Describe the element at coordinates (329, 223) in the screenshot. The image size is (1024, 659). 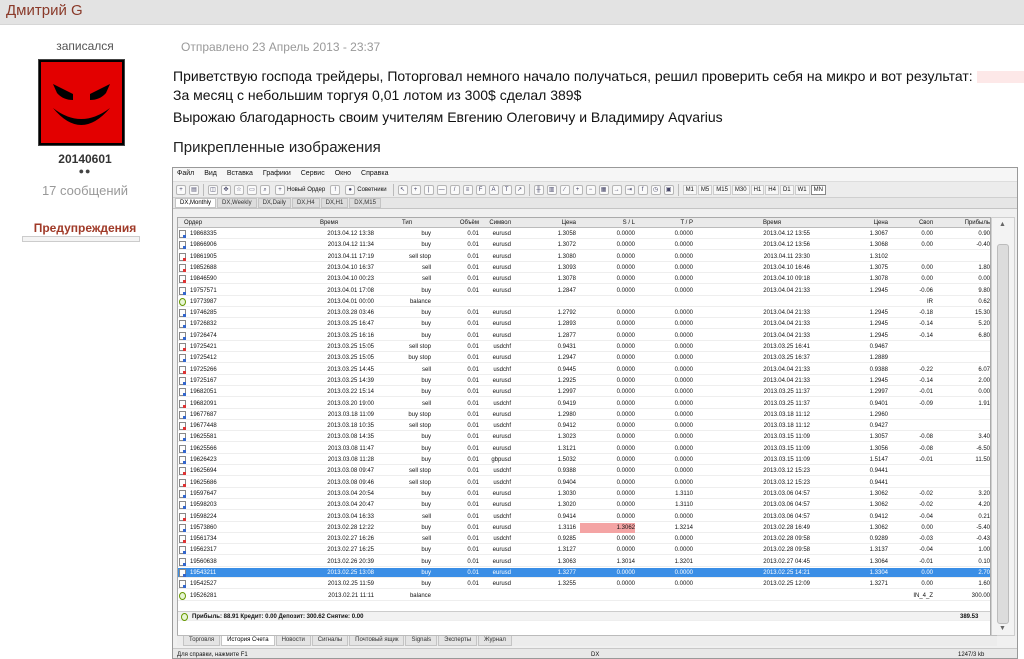
I see `column-header: Время` at that location.